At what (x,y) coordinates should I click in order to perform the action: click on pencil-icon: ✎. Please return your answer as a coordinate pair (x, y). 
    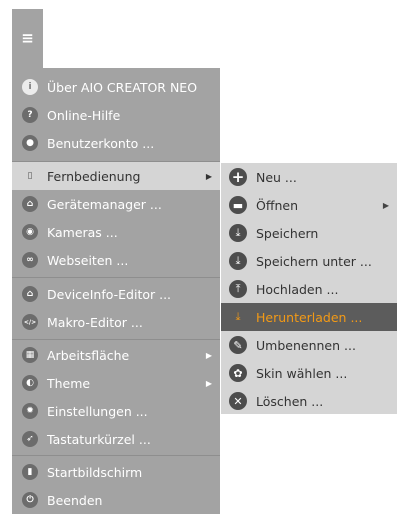
    Looking at the image, I should click on (238, 345).